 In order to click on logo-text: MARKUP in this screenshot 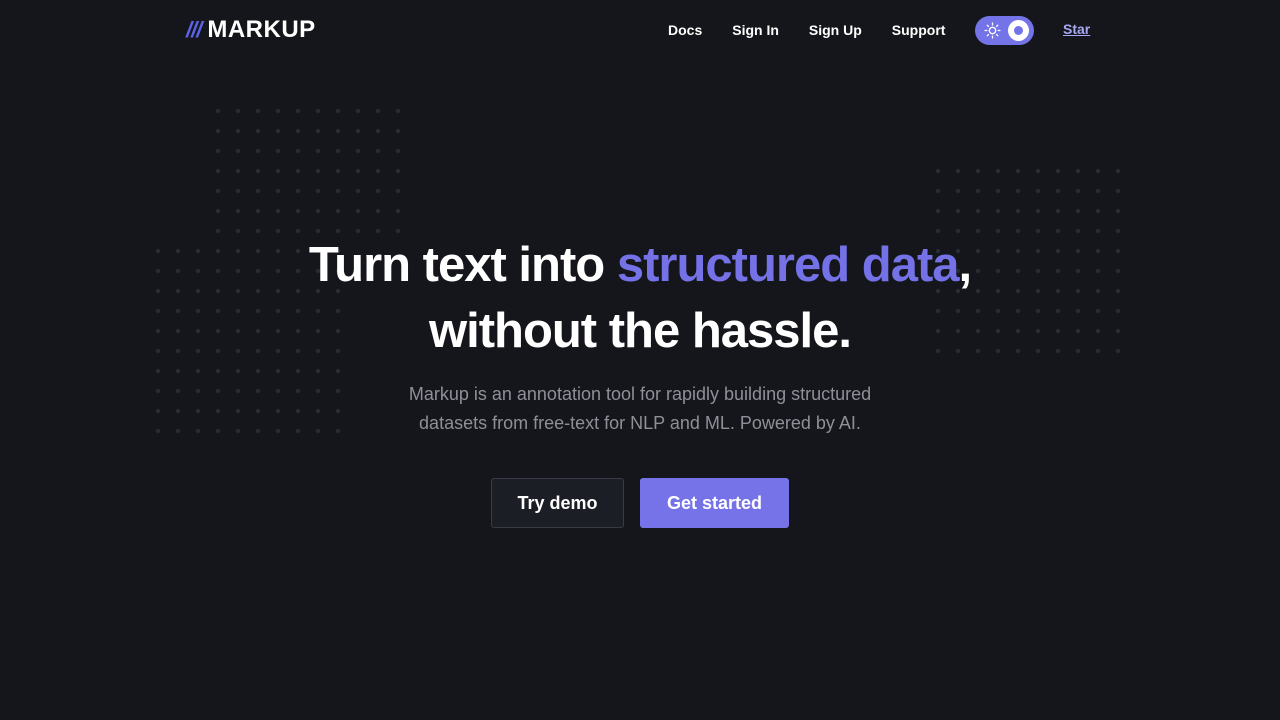, I will do `click(261, 29)`.